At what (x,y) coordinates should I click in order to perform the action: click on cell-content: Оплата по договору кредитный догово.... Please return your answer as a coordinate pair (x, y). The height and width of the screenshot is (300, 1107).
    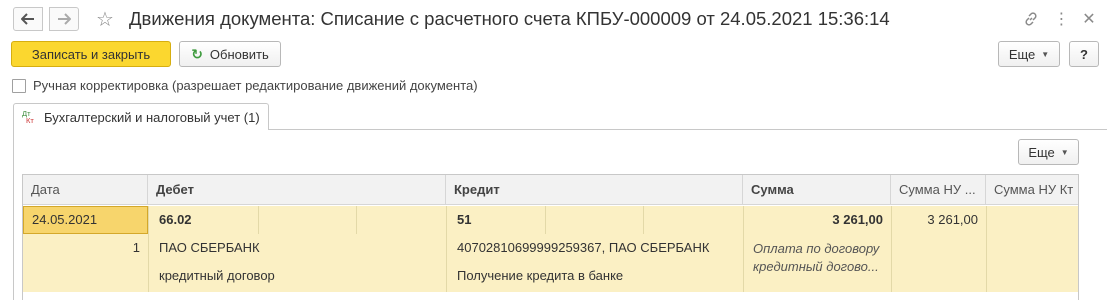
    Looking at the image, I should click on (818, 258).